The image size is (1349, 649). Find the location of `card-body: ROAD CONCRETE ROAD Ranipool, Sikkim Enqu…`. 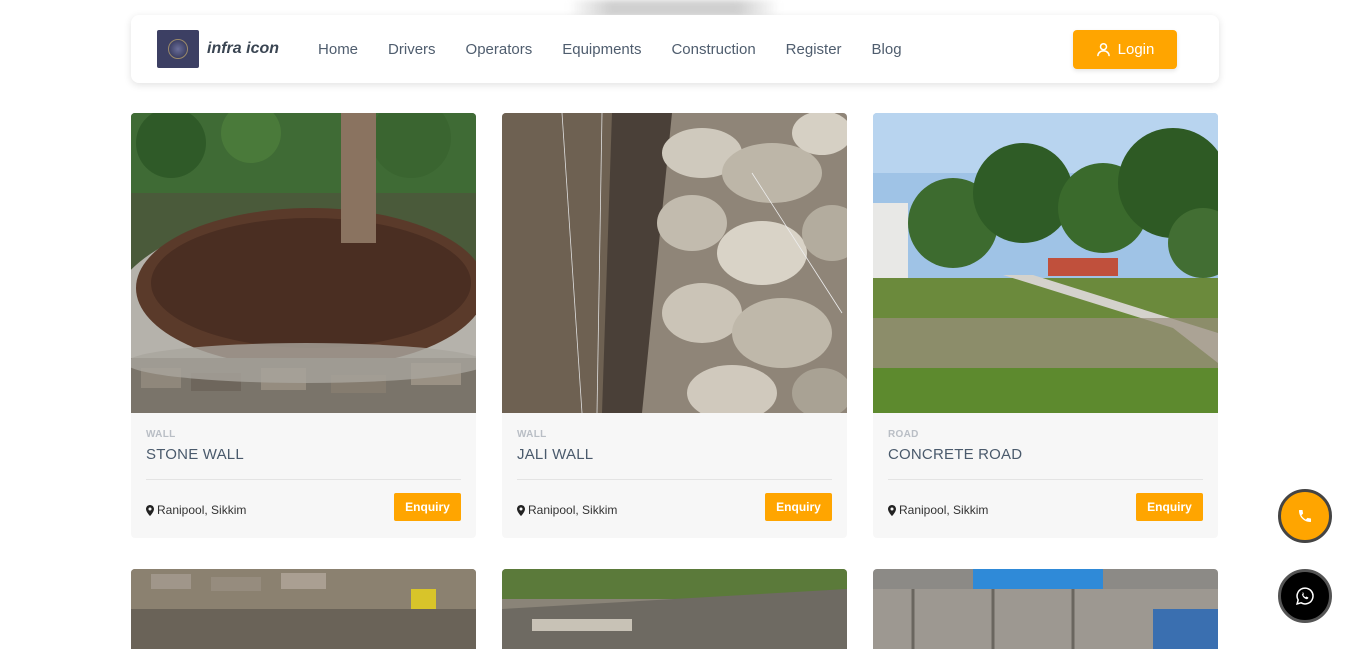

card-body: ROAD CONCRETE ROAD Ranipool, Sikkim Enqu… is located at coordinates (1045, 475).